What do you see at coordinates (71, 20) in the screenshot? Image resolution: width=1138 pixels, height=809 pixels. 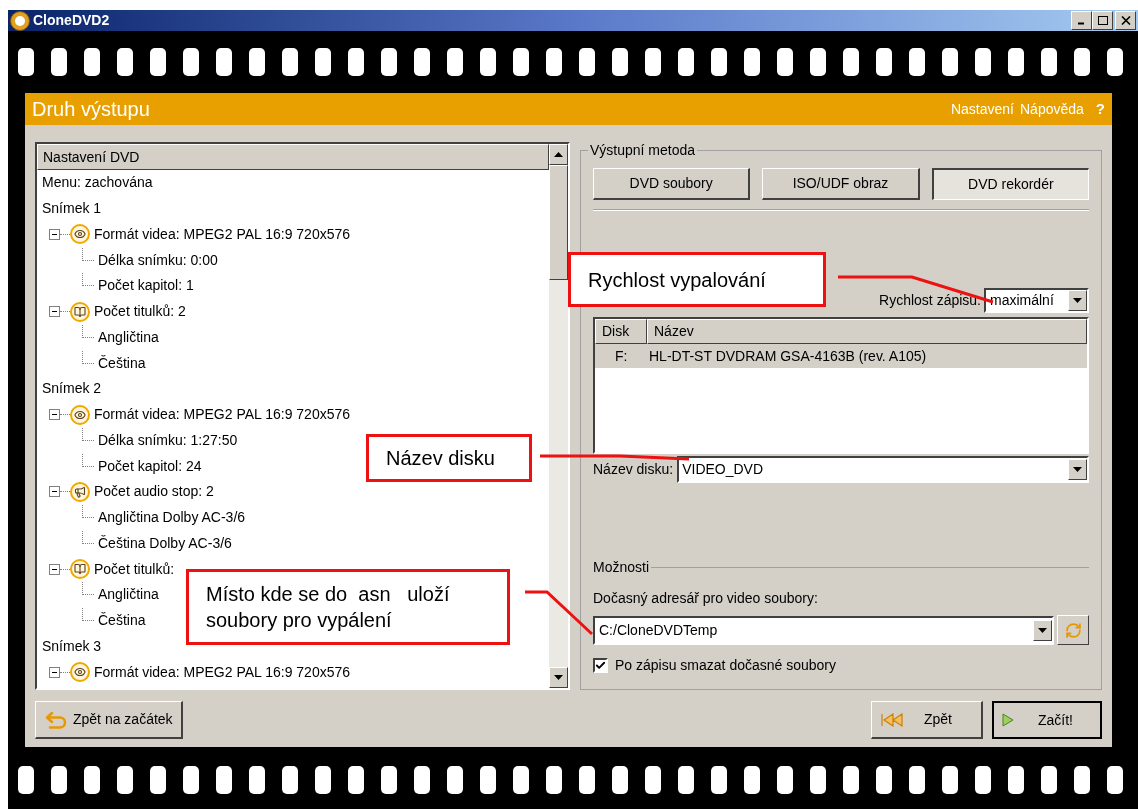 I see `window-title: CloneDVD2` at bounding box center [71, 20].